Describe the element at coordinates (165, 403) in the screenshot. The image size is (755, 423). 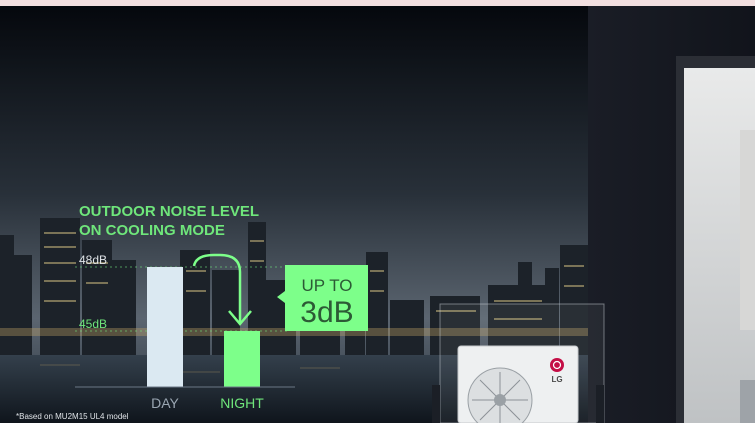
I see `category-label-day: DAY` at that location.